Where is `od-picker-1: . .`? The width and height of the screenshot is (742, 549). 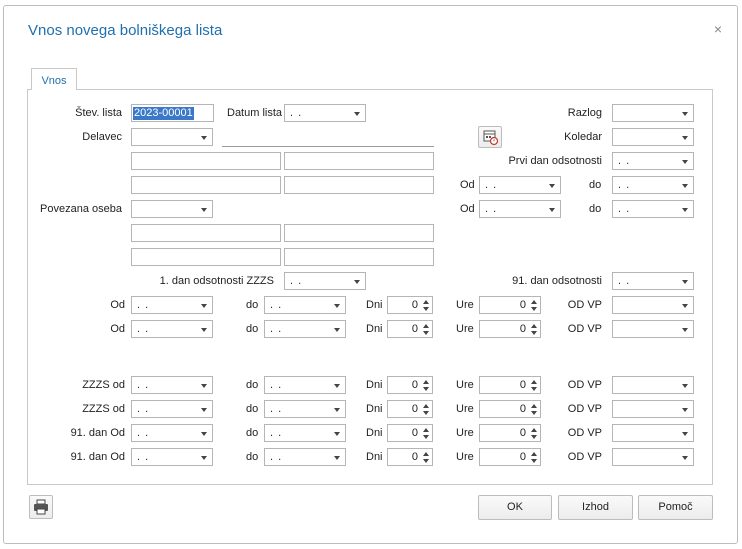
od-picker-1: . . is located at coordinates (520, 185).